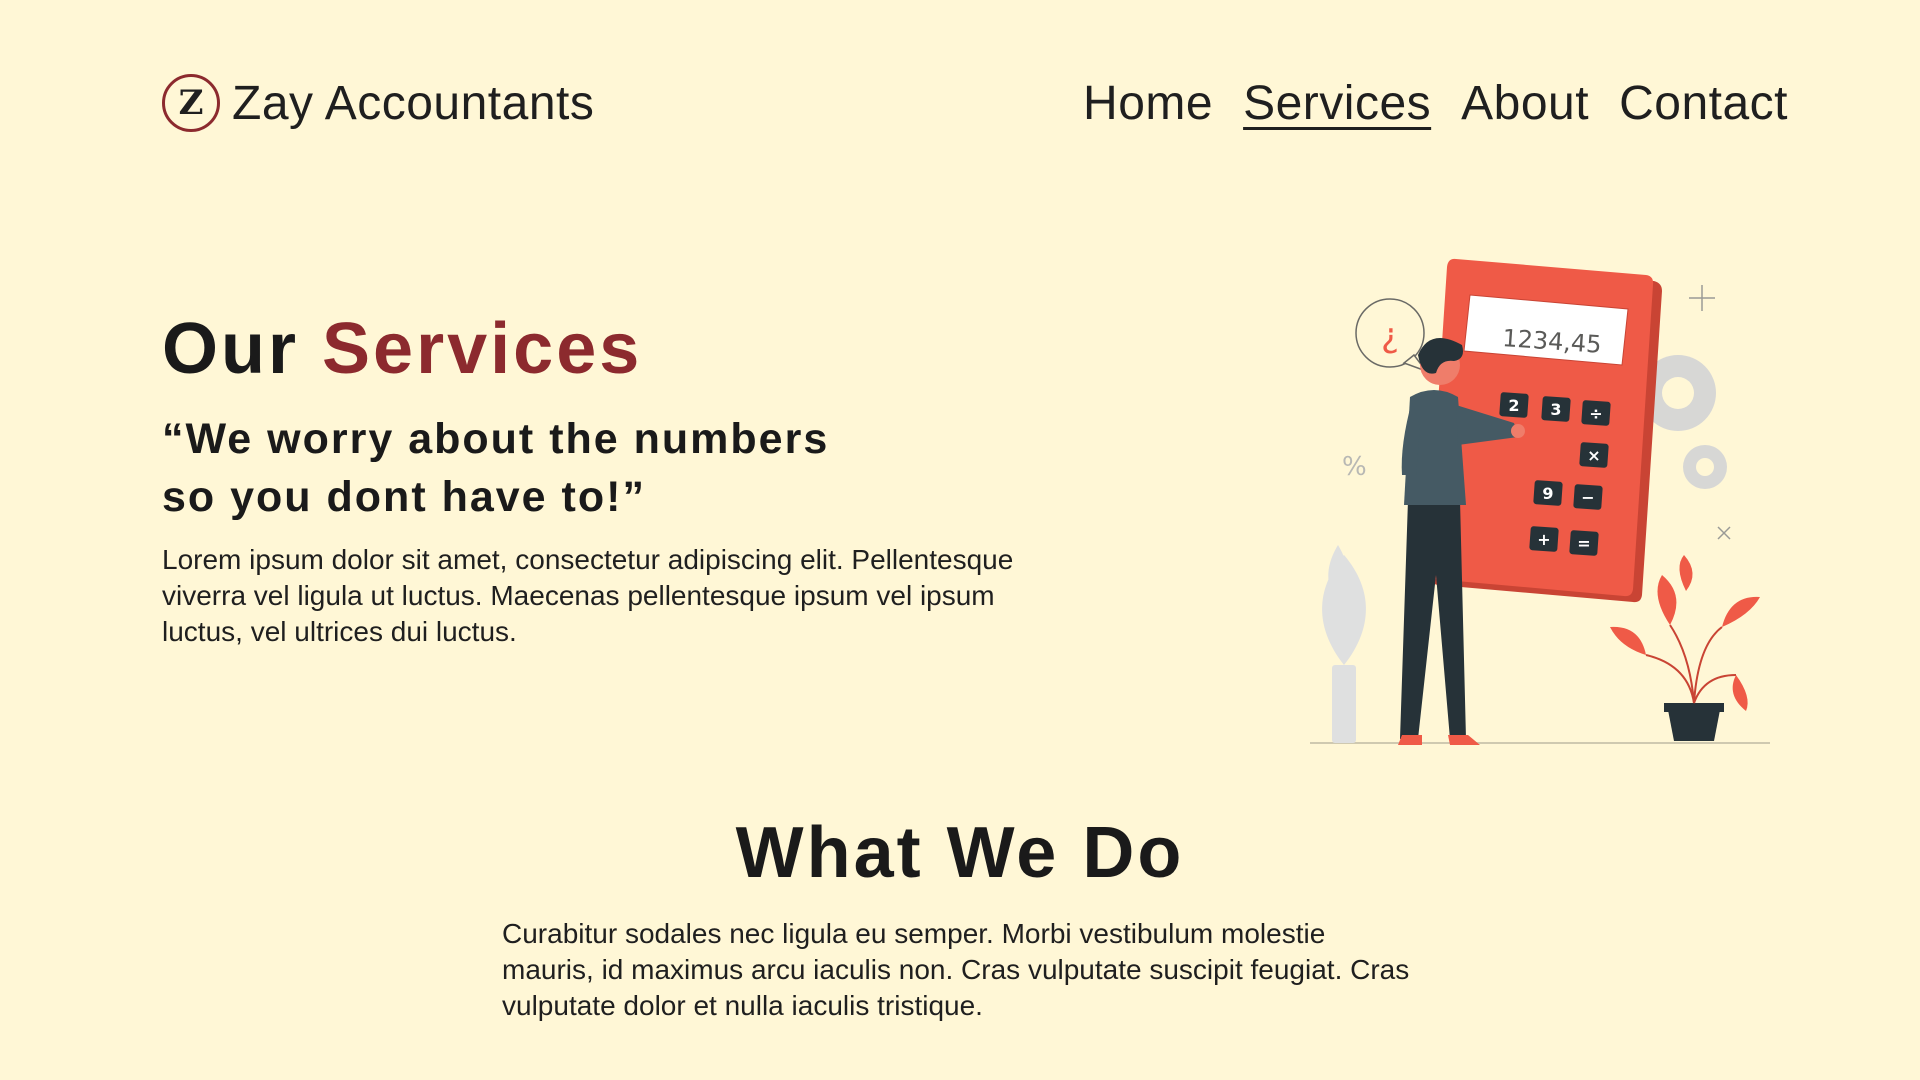 The width and height of the screenshot is (1920, 1080). Describe the element at coordinates (413, 103) in the screenshot. I see `brand-name: Zay Accountants` at that location.